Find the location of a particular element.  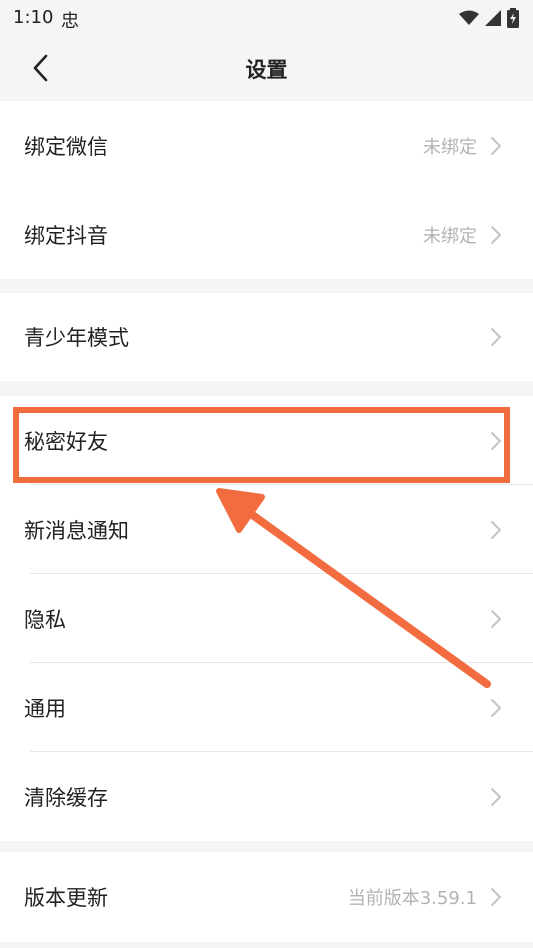

settings-item-label: 绑定微信 is located at coordinates (66, 146).